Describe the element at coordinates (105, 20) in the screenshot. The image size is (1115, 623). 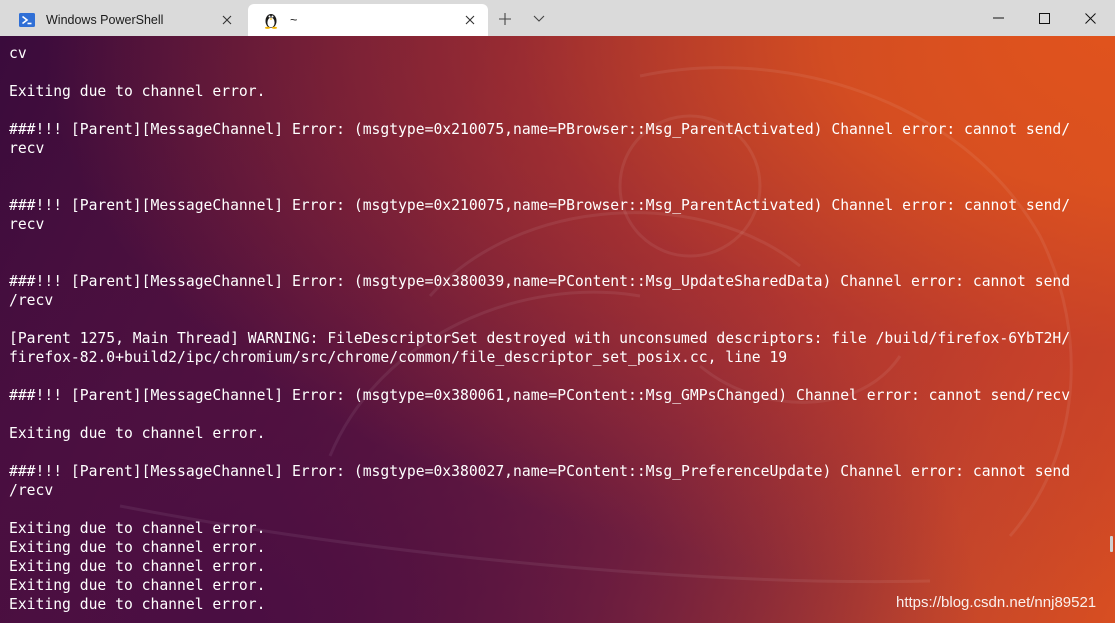
I see `tab-label: Windows PowerShell` at that location.